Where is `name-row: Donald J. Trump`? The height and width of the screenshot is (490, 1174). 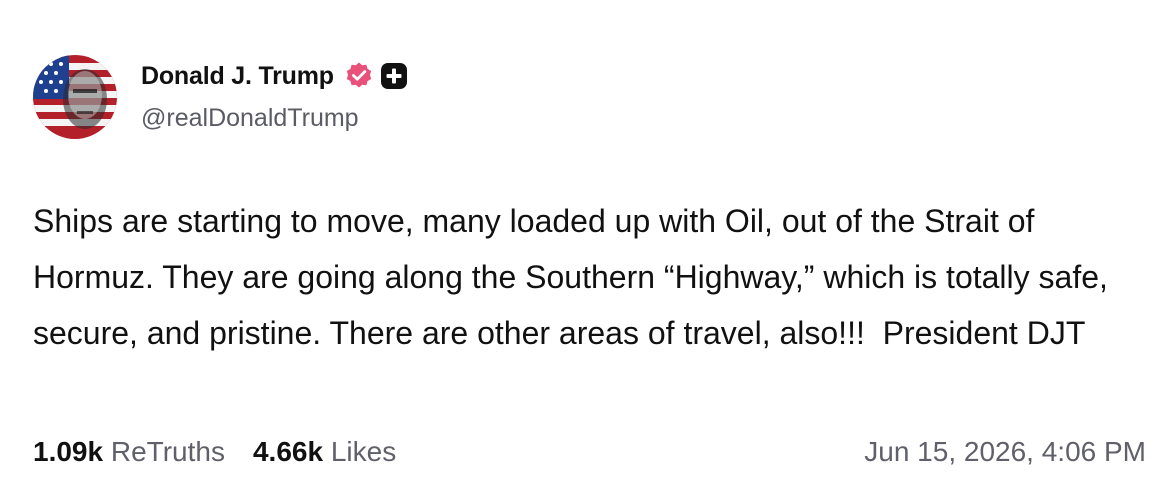 name-row: Donald J. Trump is located at coordinates (274, 76).